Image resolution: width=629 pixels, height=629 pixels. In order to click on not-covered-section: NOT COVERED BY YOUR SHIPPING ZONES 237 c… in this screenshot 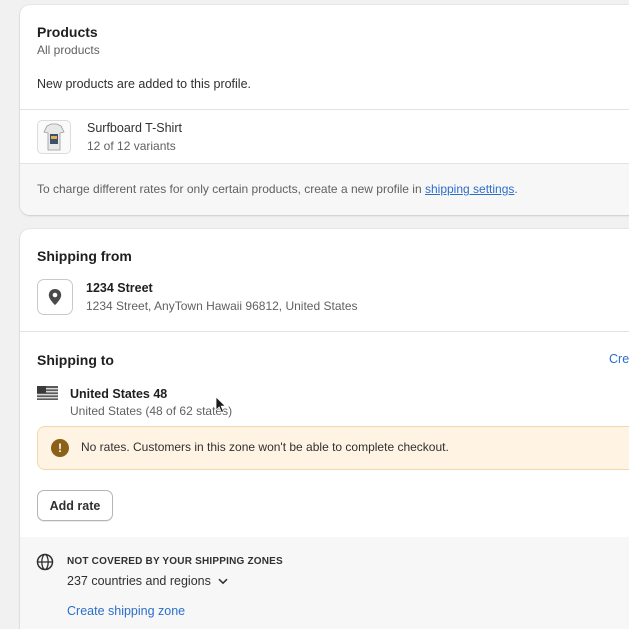, I will do `click(324, 583)`.